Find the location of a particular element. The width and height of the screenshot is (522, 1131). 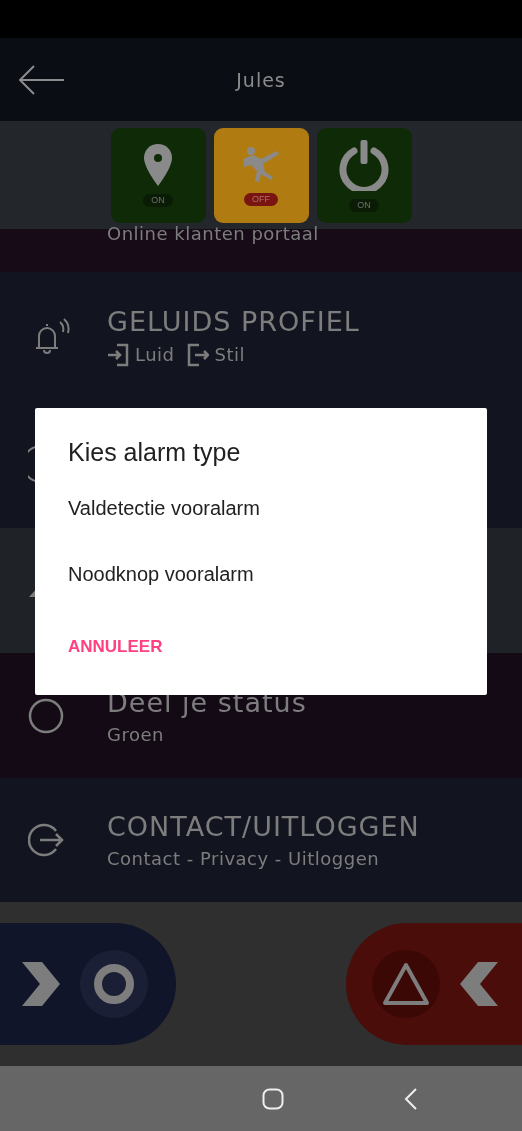

status-tile: OFF is located at coordinates (261, 175).